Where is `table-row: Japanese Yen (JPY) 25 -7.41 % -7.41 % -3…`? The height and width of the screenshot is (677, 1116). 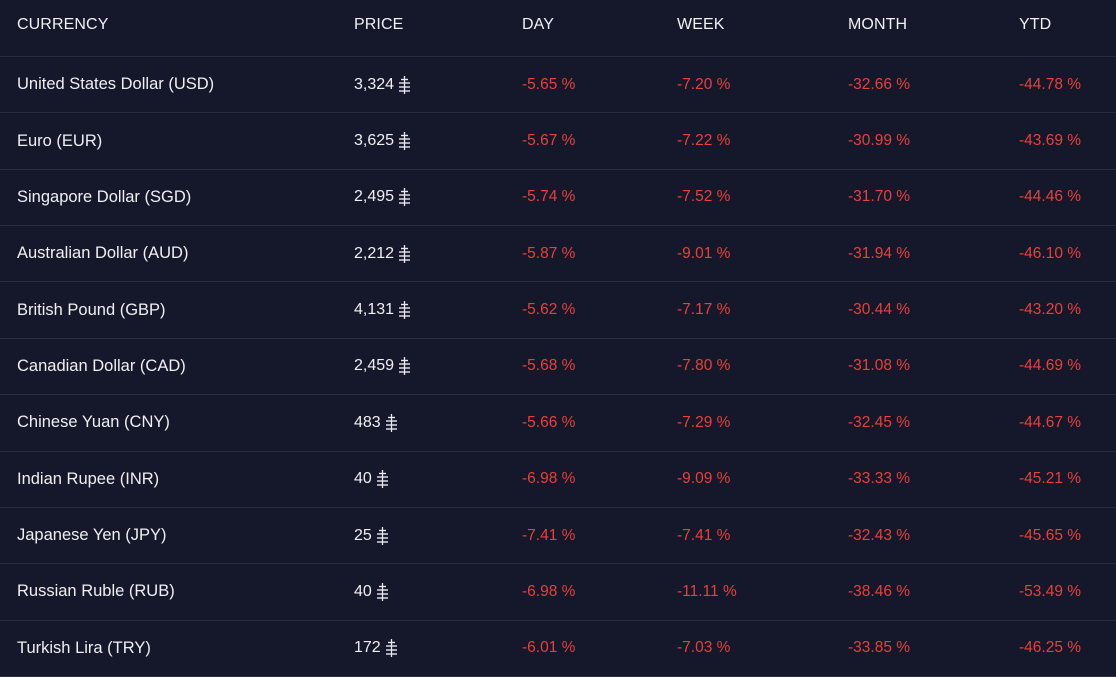
table-row: Japanese Yen (JPY) 25 -7.41 % -7.41 % -3… is located at coordinates (558, 536).